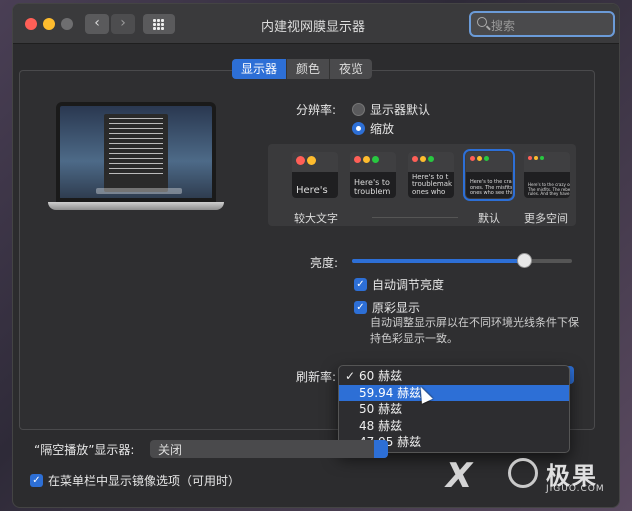  I want to click on menu-item-label: 60 赫兹, so click(381, 376).